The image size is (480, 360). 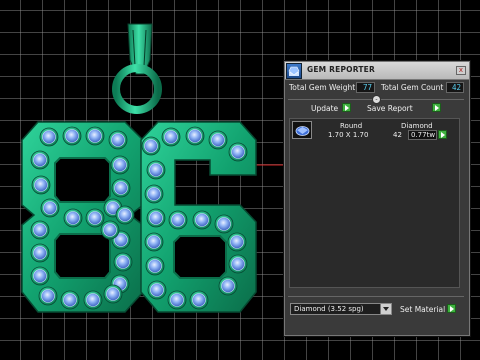 I want to click on close-icon: x, so click(x=461, y=70).